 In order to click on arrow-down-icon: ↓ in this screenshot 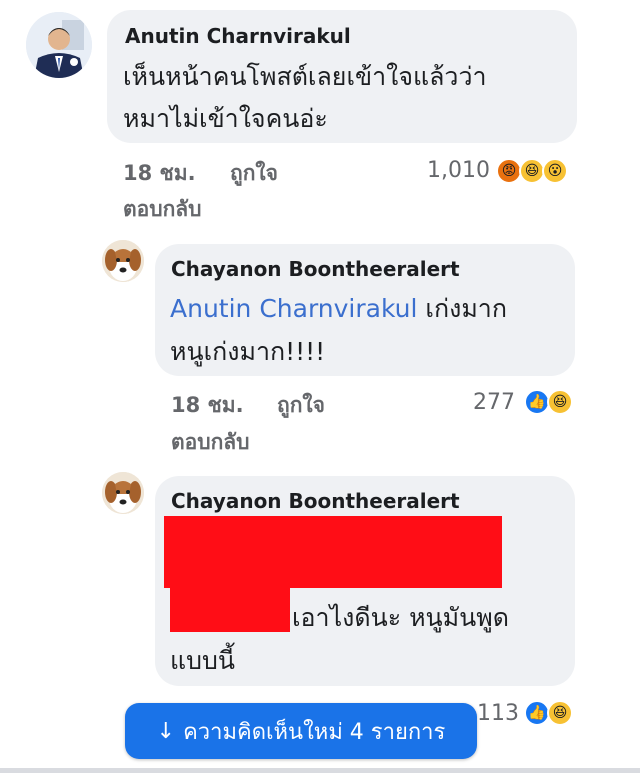, I will do `click(166, 731)`.